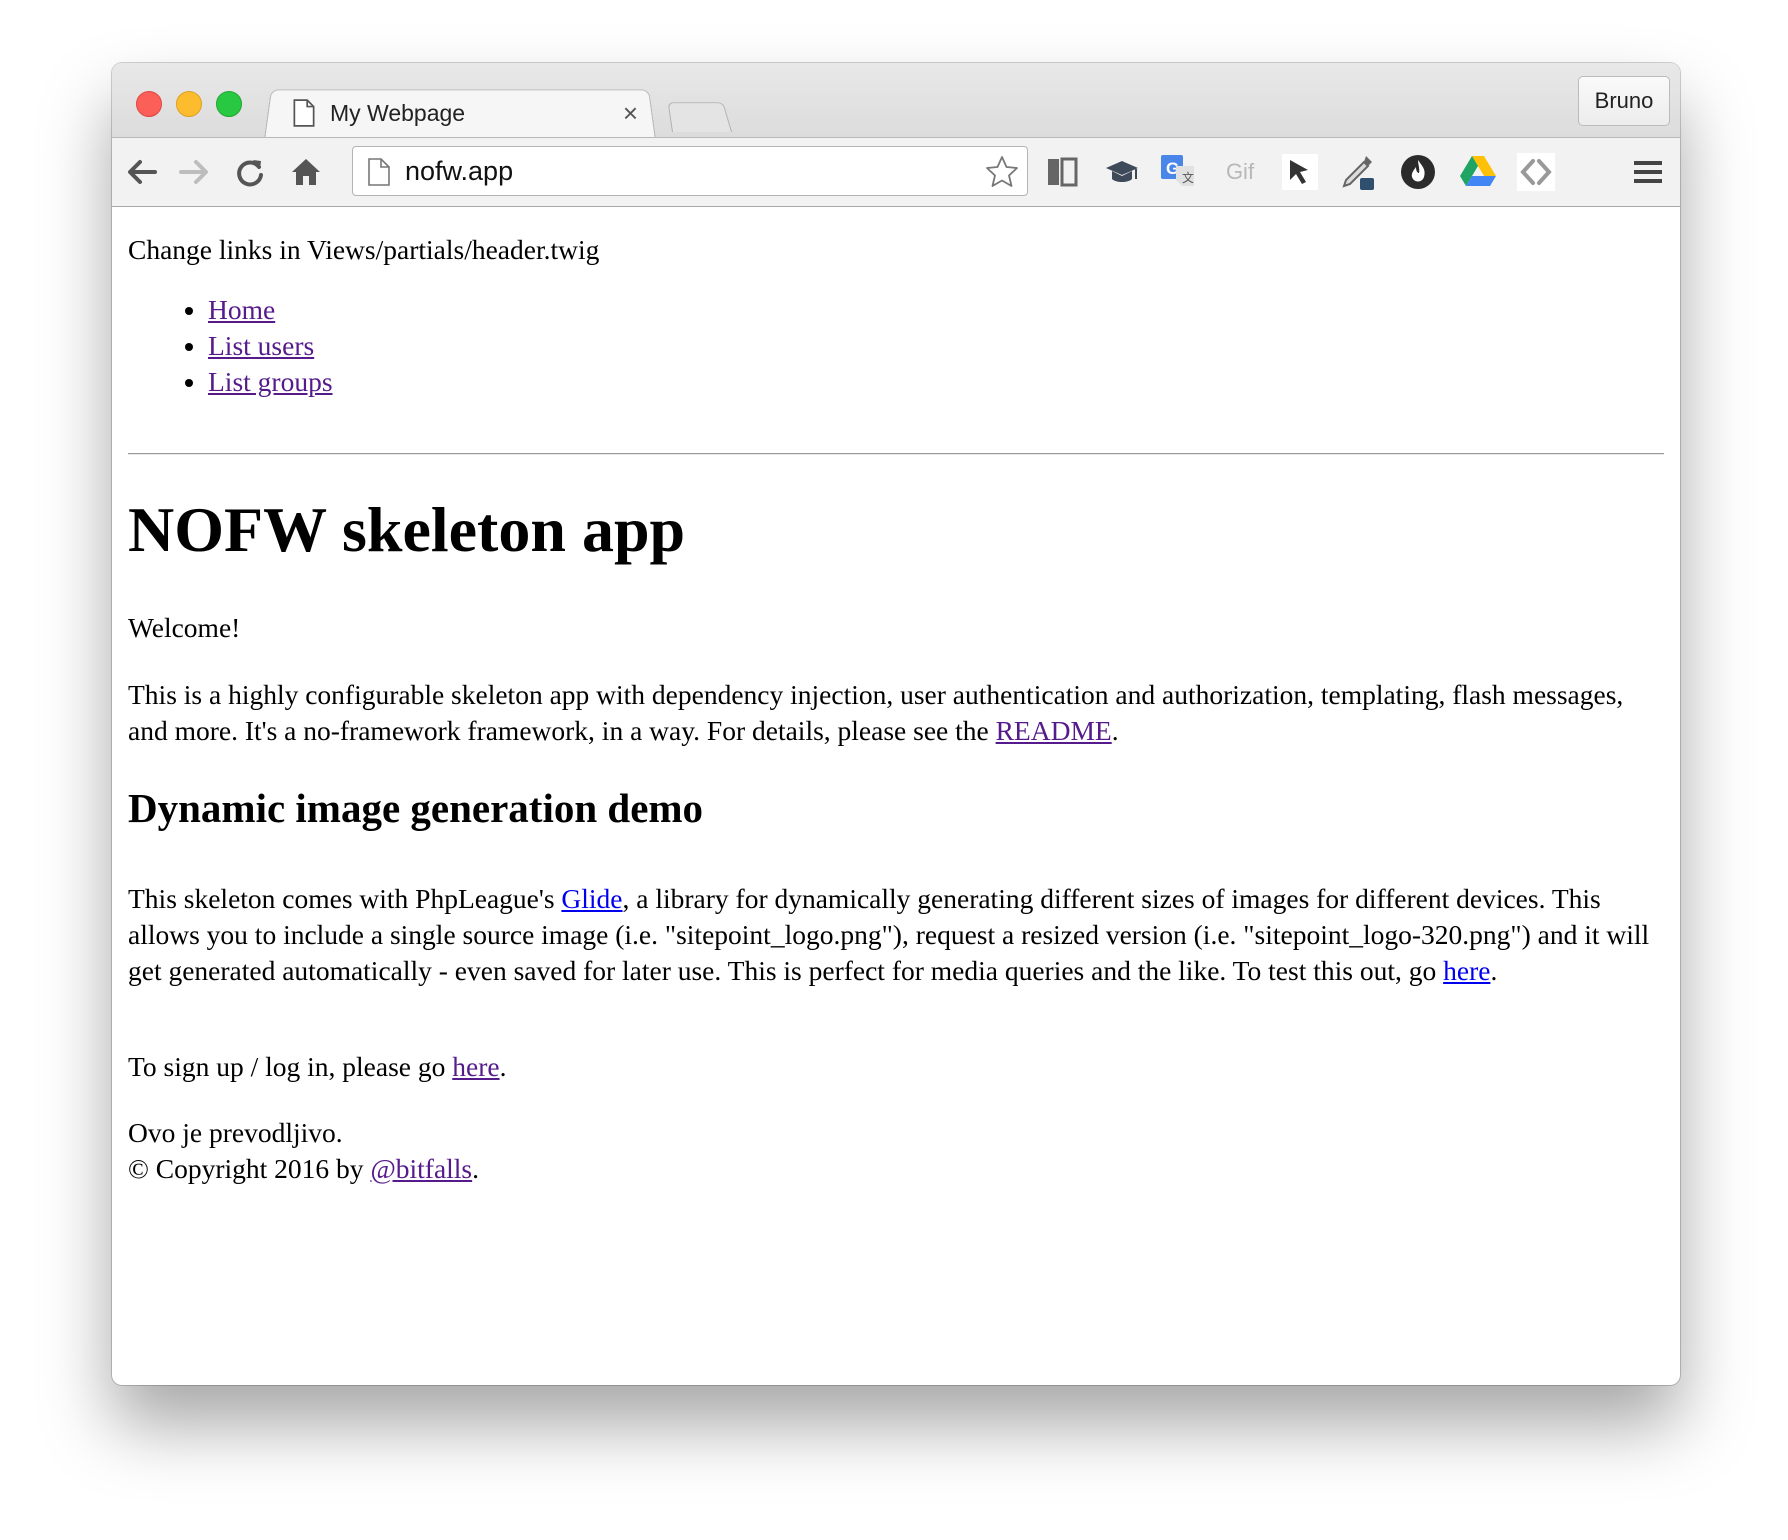 This screenshot has width=1788, height=1540. Describe the element at coordinates (1188, 177) in the screenshot. I see `svg-text: 文` at that location.